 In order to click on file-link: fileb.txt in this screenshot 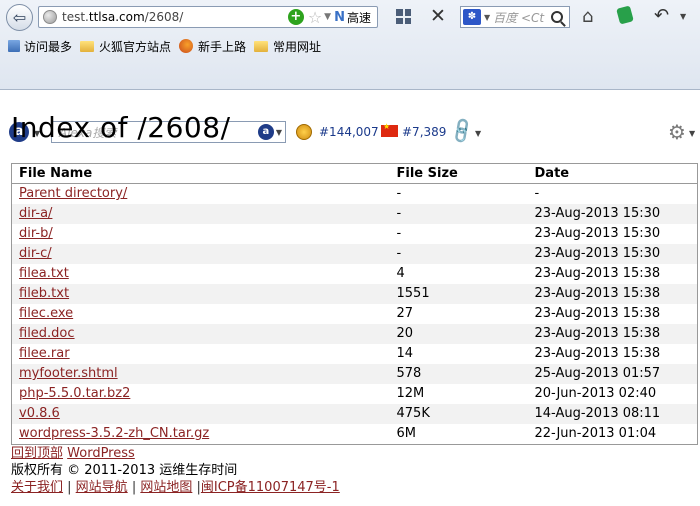, I will do `click(44, 293)`.